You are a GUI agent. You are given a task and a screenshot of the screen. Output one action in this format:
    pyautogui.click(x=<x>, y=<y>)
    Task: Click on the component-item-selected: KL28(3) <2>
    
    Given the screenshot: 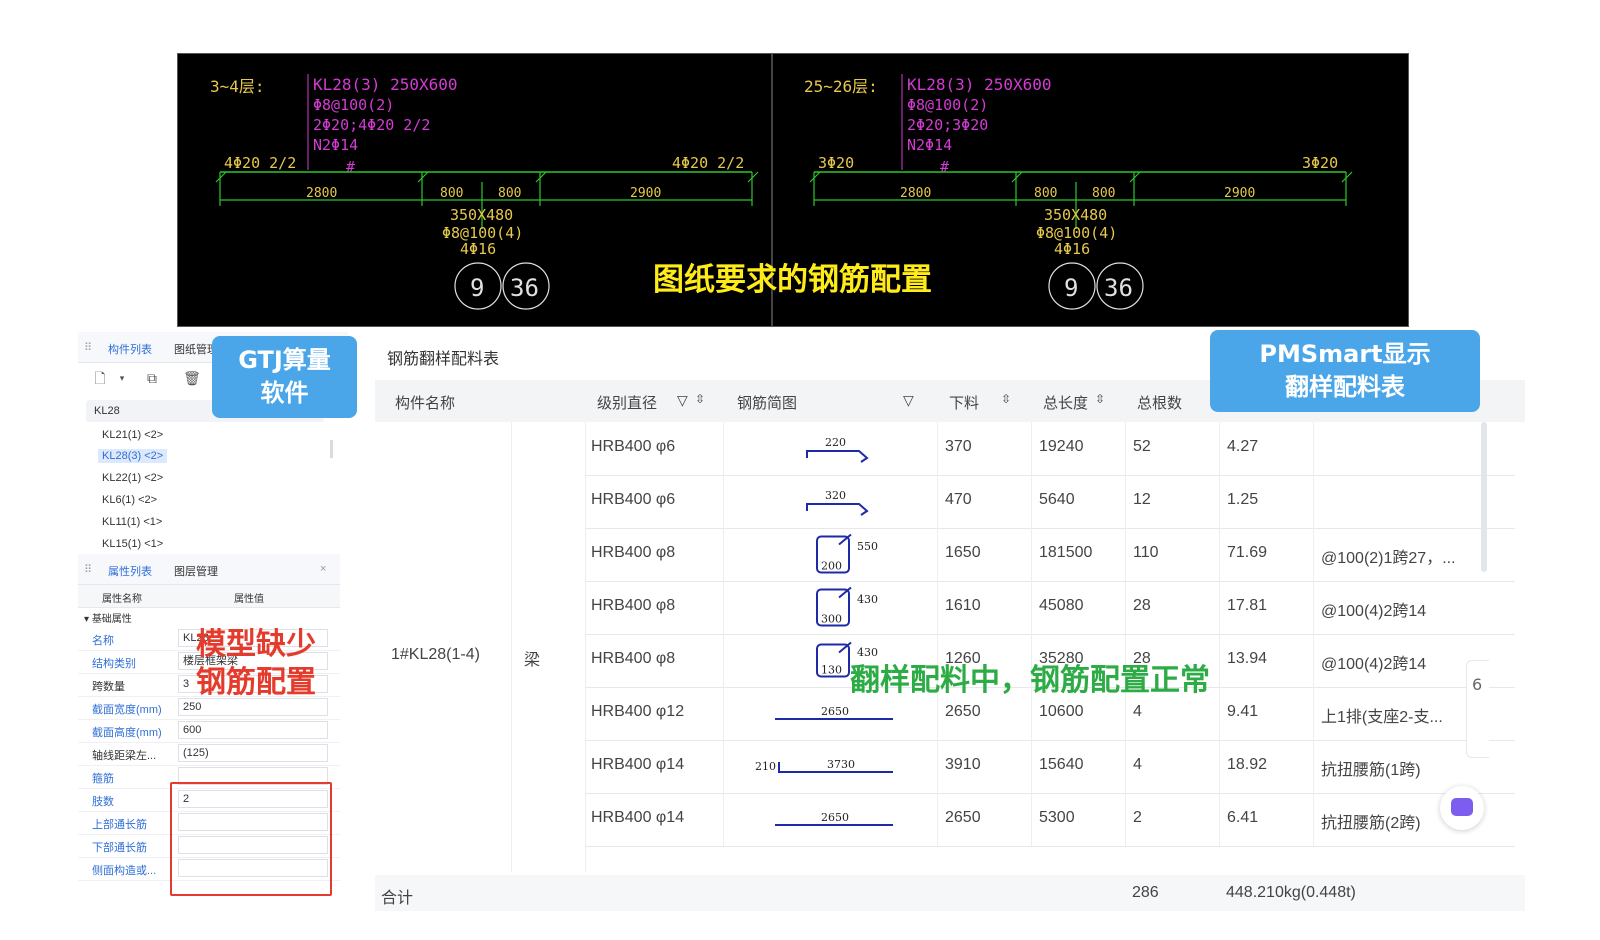 What is the action you would take?
    pyautogui.click(x=133, y=456)
    